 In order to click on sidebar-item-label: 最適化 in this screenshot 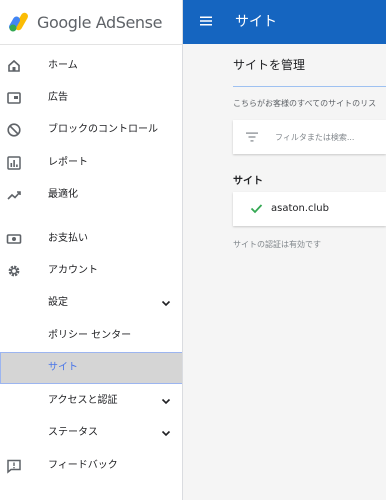, I will do `click(63, 194)`.